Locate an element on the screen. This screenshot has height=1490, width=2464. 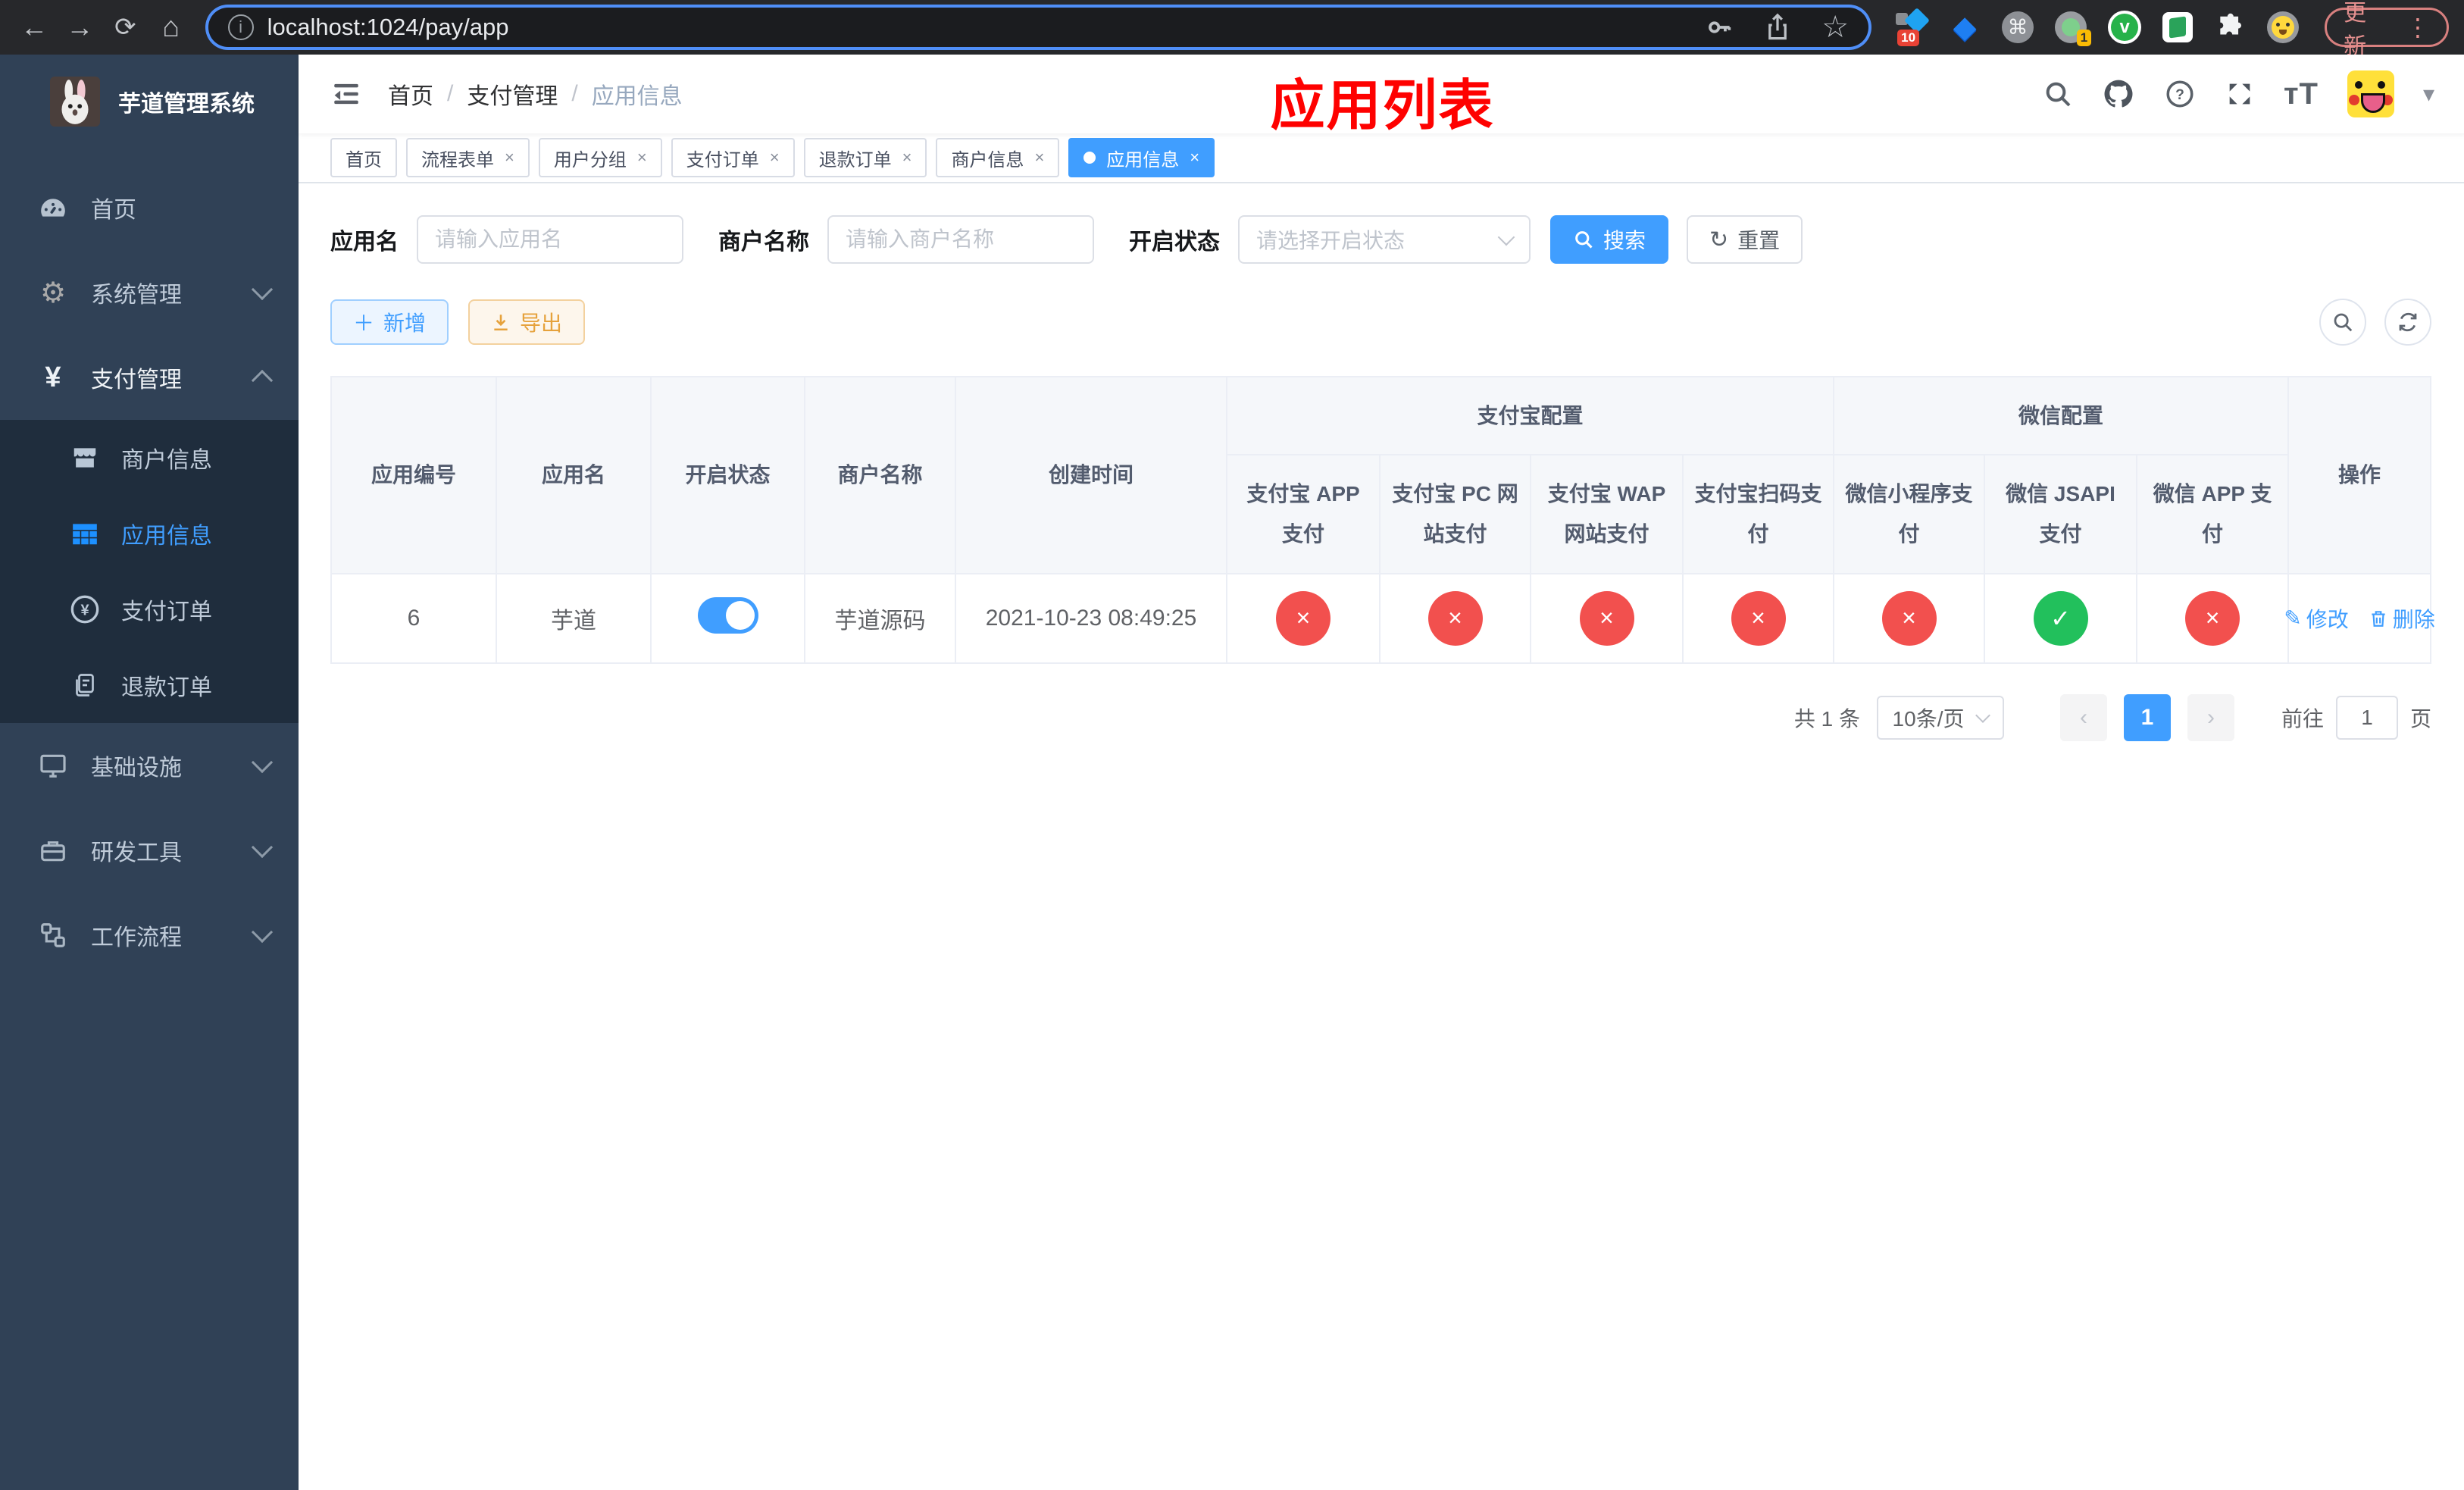
sidebar-item-home: 首页 is located at coordinates (149, 208).